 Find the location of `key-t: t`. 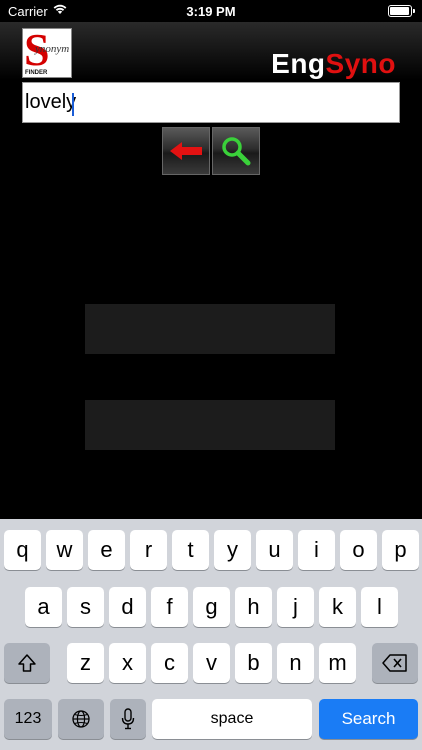

key-t: t is located at coordinates (190, 550).